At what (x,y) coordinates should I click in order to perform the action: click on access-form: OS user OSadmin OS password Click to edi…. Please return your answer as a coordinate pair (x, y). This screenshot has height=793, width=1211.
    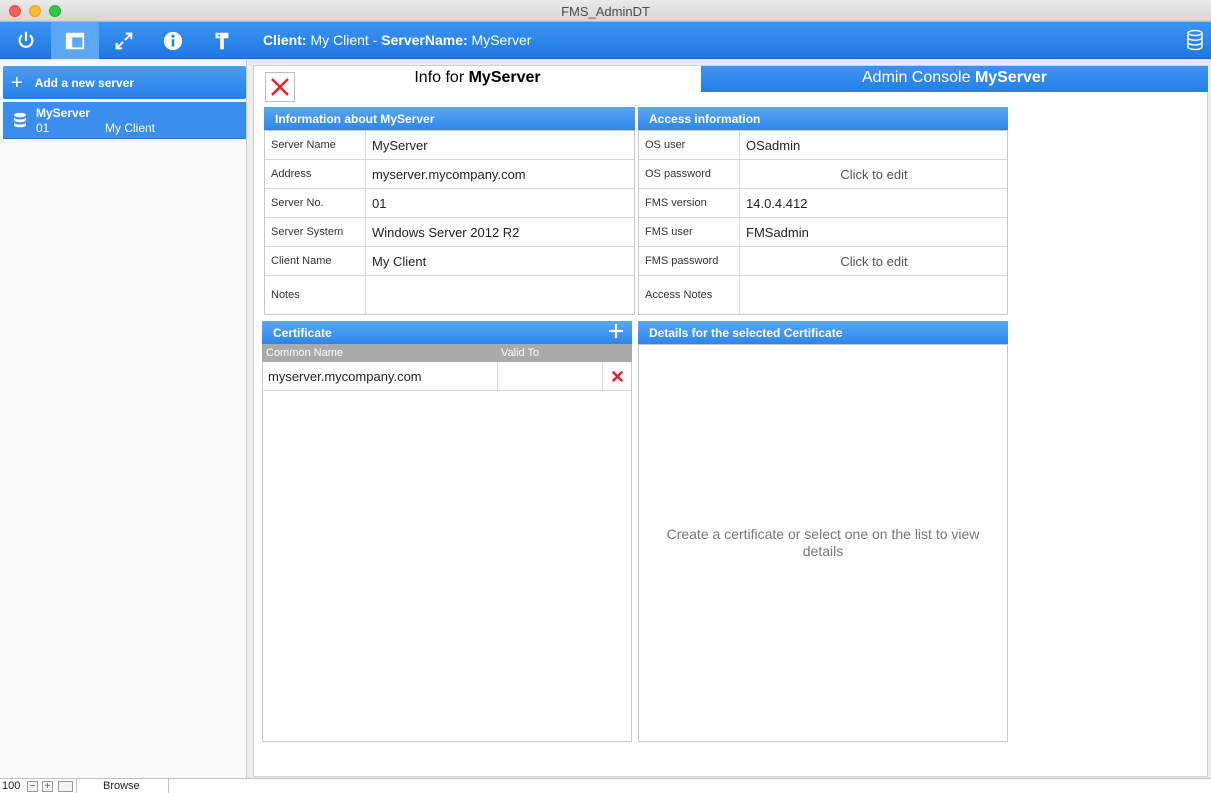
    Looking at the image, I should click on (823, 222).